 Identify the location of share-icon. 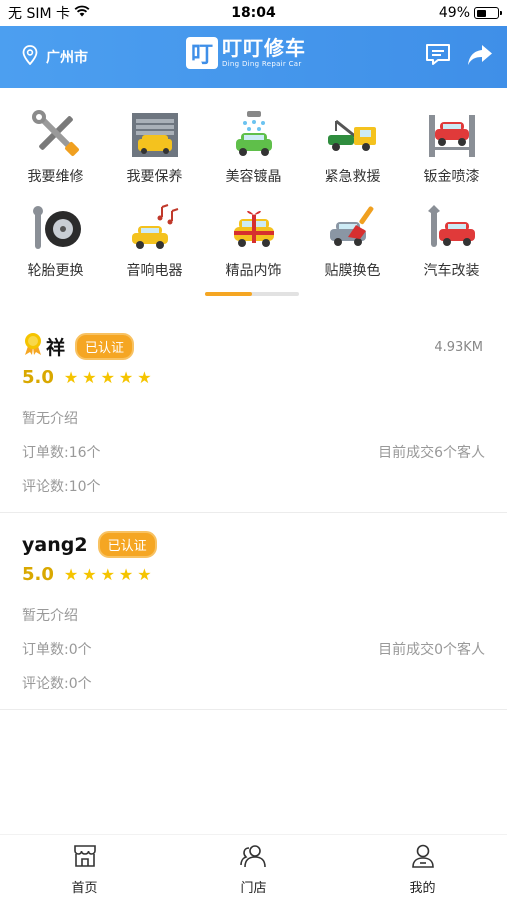
(480, 57).